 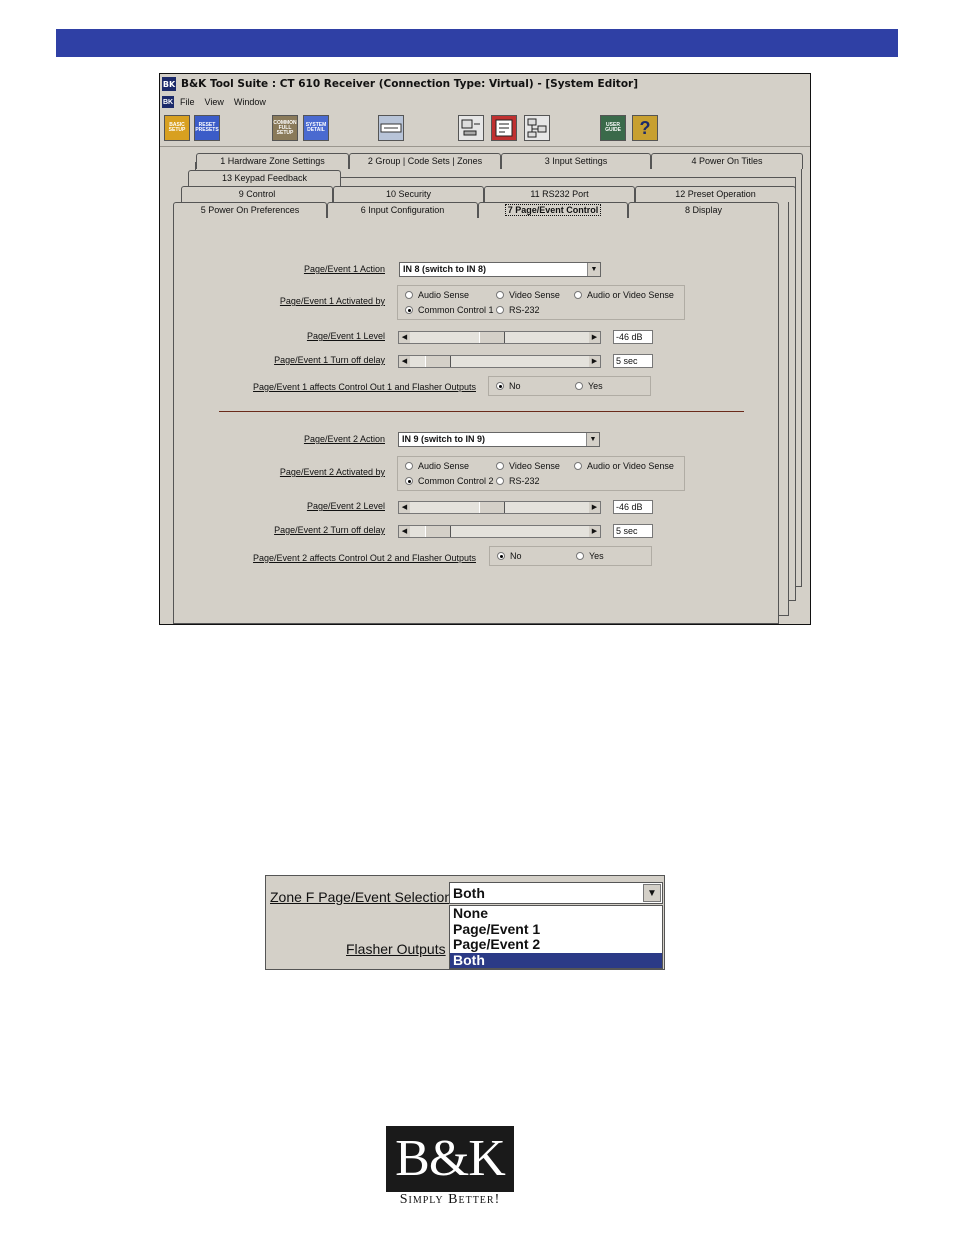 I want to click on menu-view: View, so click(x=214, y=102).